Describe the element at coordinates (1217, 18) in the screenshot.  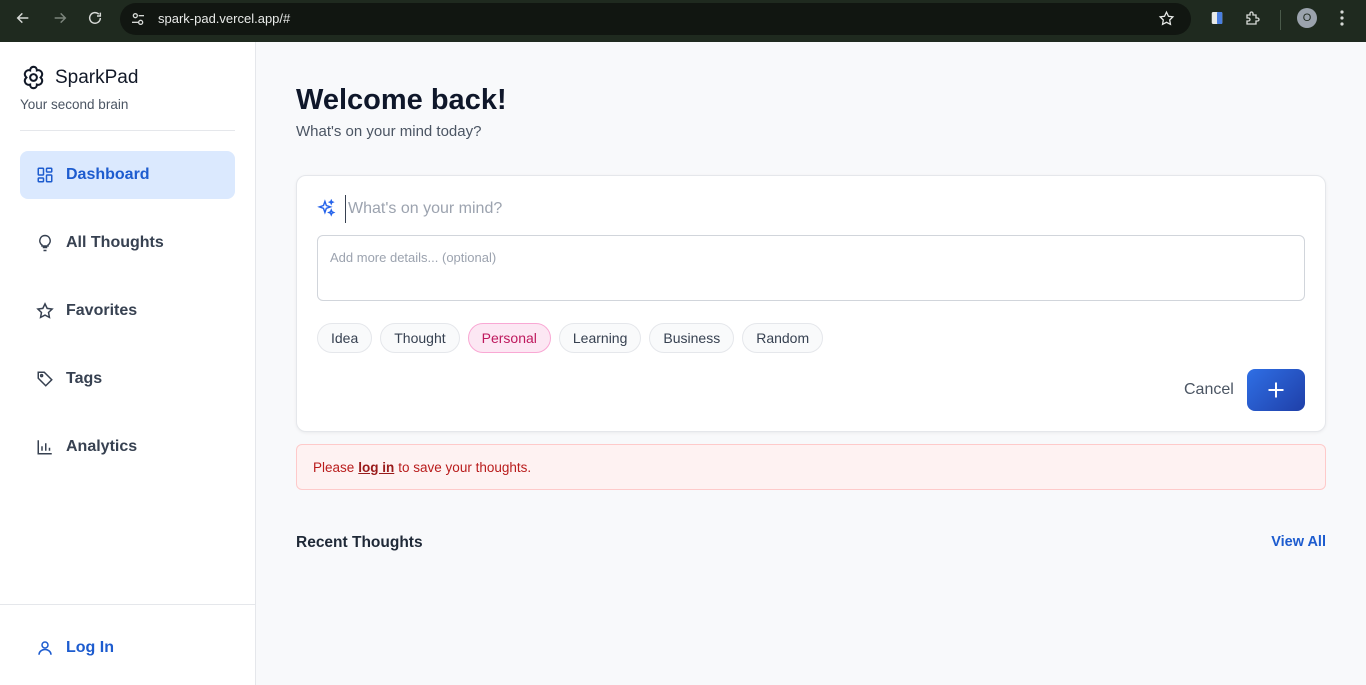
I see `extension-icon` at that location.